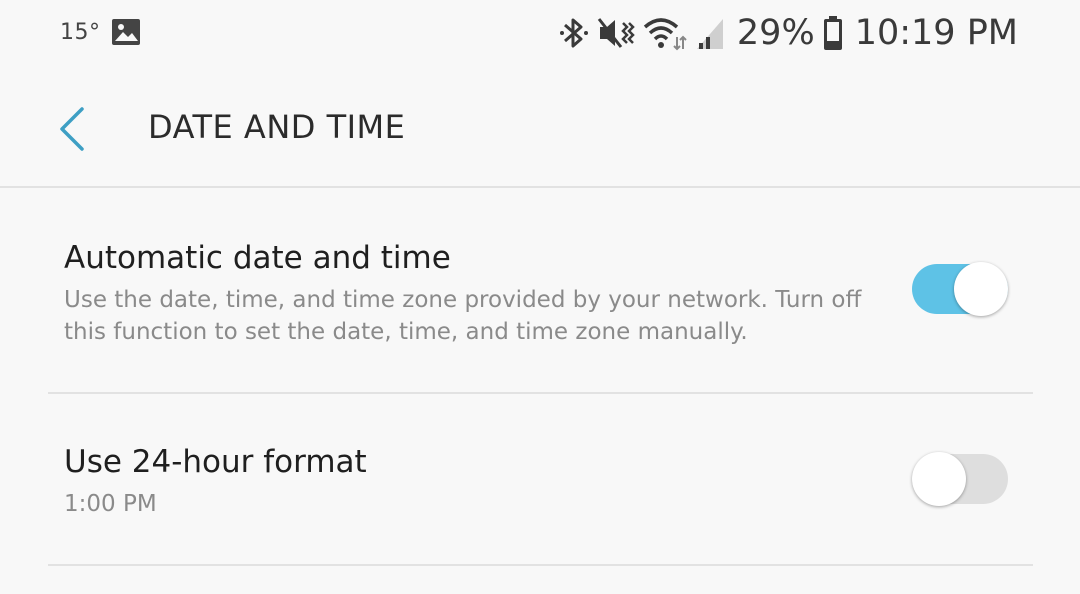  I want to click on automatic-date-time-toggle, so click(960, 289).